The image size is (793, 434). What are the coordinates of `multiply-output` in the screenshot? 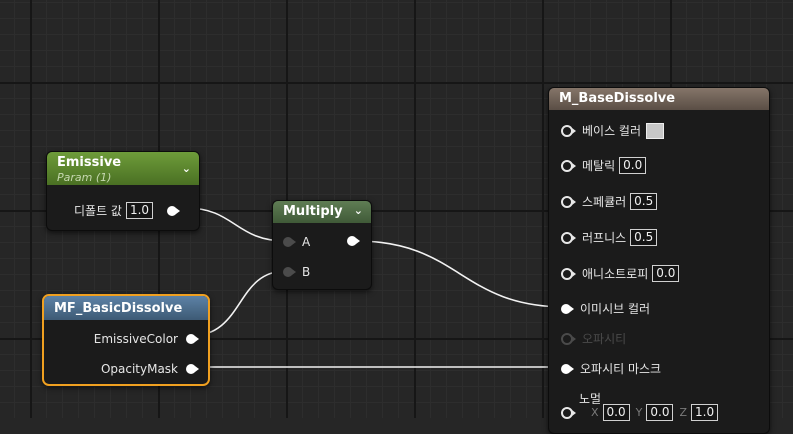 It's located at (353, 241).